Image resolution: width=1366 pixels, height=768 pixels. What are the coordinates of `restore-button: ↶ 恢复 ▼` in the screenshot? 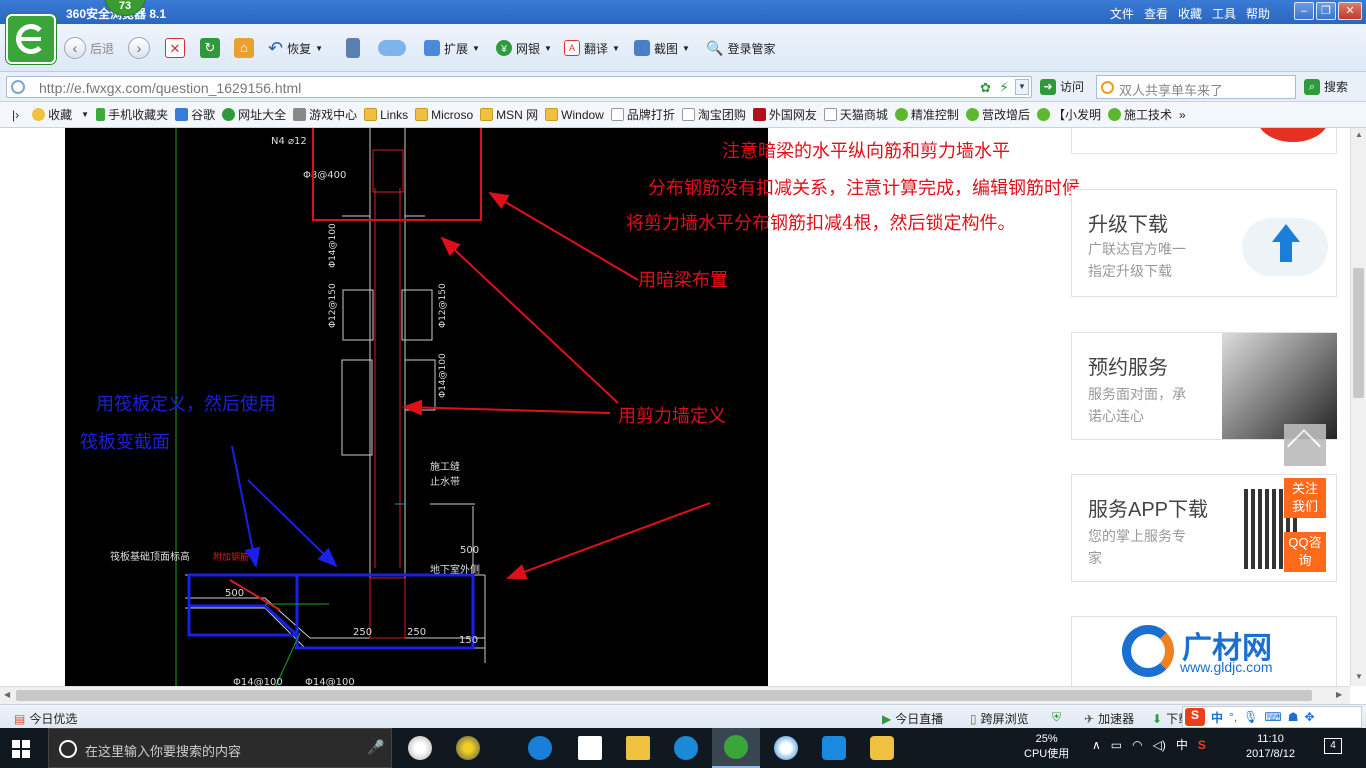 It's located at (295, 48).